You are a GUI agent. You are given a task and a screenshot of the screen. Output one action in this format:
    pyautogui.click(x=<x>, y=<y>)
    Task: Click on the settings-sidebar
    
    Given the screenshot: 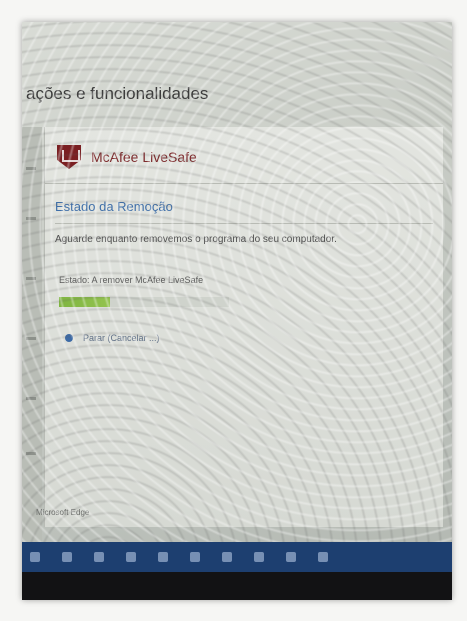 What is the action you would take?
    pyautogui.click(x=32, y=340)
    